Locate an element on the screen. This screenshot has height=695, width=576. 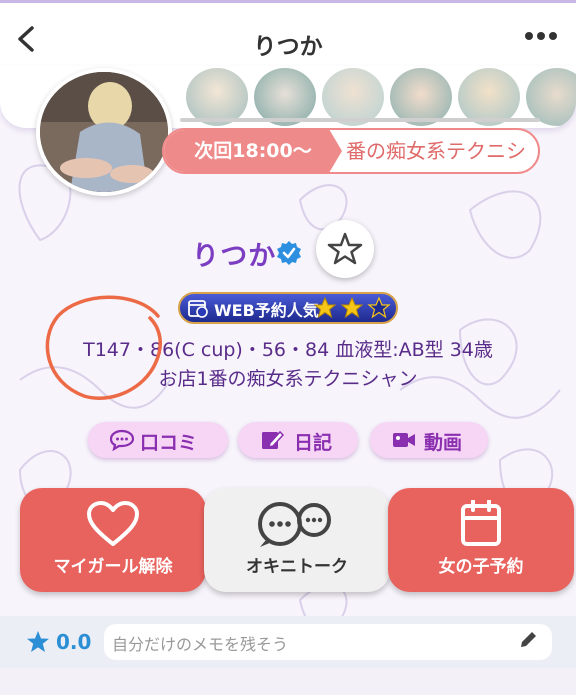
video-label: 動画 is located at coordinates (443, 443).